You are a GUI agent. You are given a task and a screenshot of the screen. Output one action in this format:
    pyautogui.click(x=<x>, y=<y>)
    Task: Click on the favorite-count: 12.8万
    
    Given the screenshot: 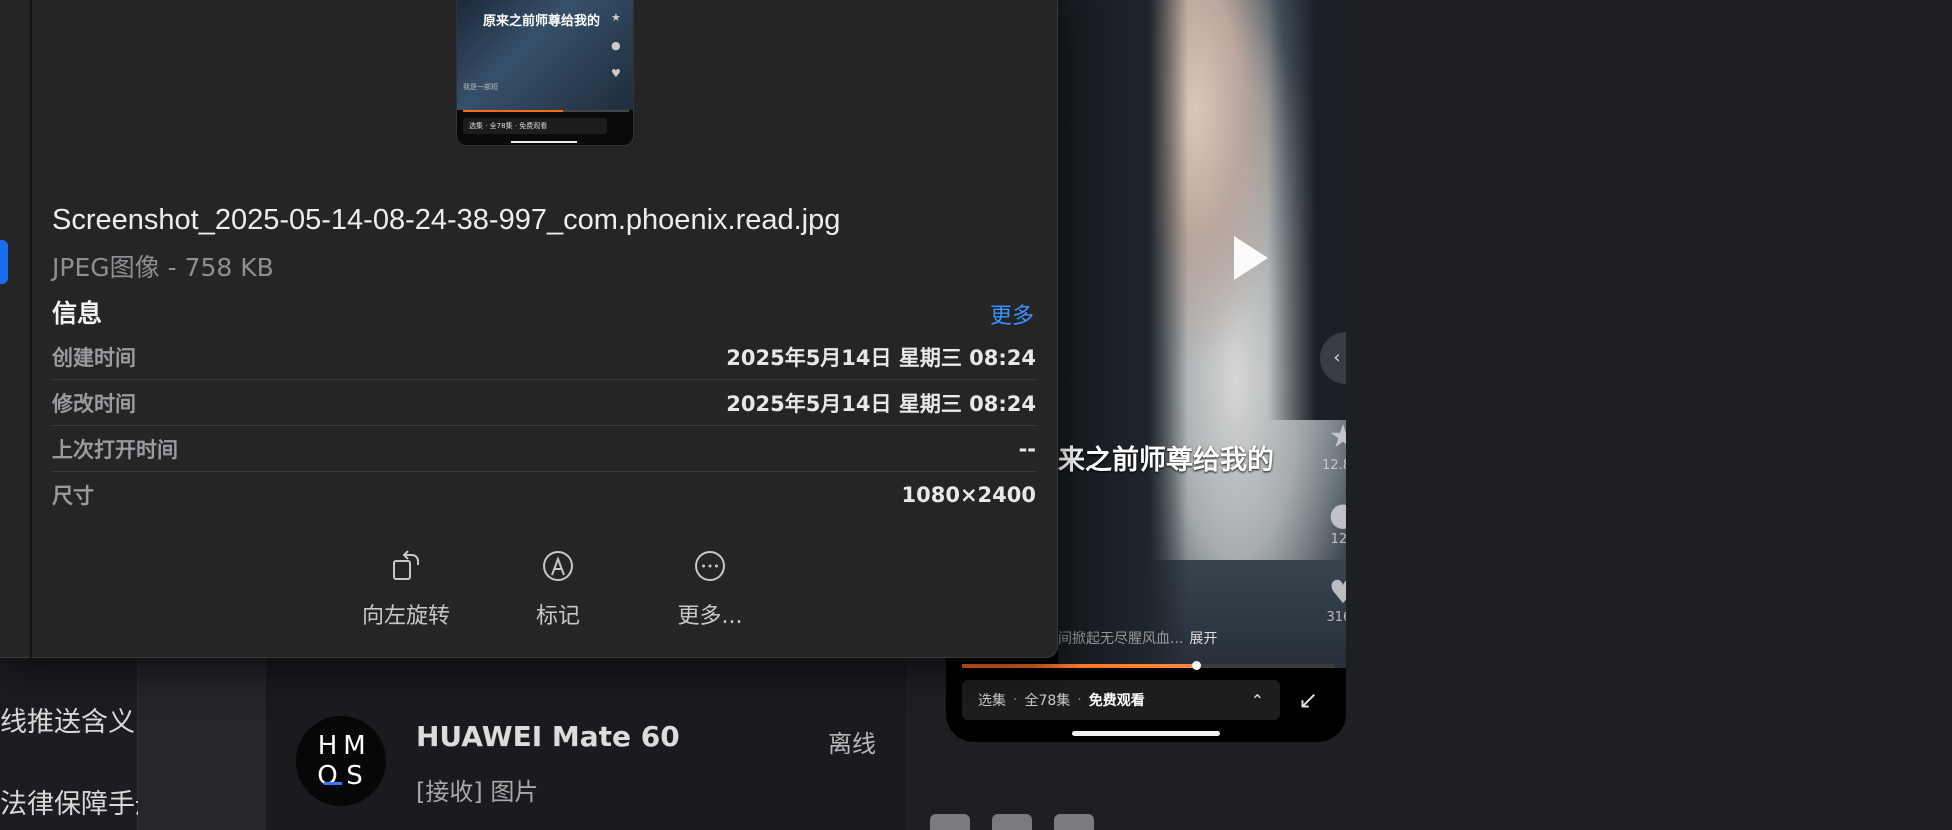 What is the action you would take?
    pyautogui.click(x=1334, y=465)
    